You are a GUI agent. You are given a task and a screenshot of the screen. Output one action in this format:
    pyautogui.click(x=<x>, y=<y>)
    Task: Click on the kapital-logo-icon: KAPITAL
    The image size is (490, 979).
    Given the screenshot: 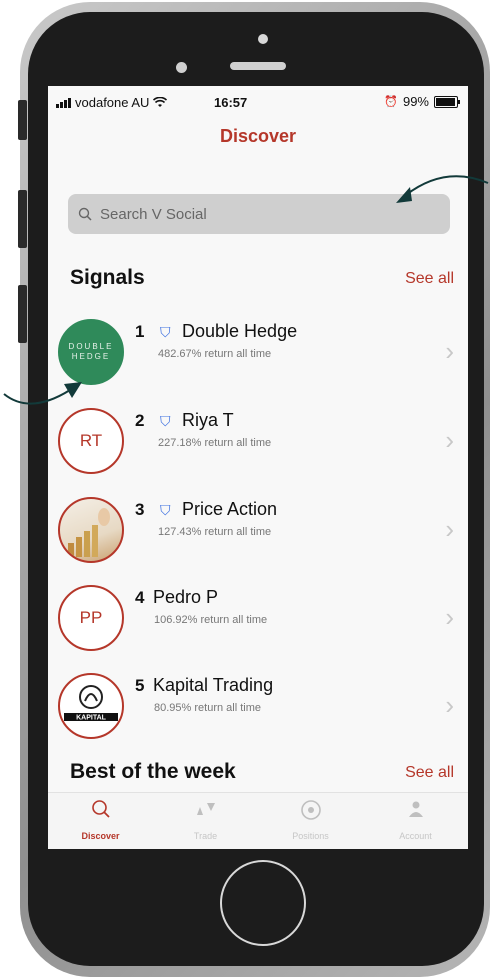 What is the action you would take?
    pyautogui.click(x=91, y=703)
    